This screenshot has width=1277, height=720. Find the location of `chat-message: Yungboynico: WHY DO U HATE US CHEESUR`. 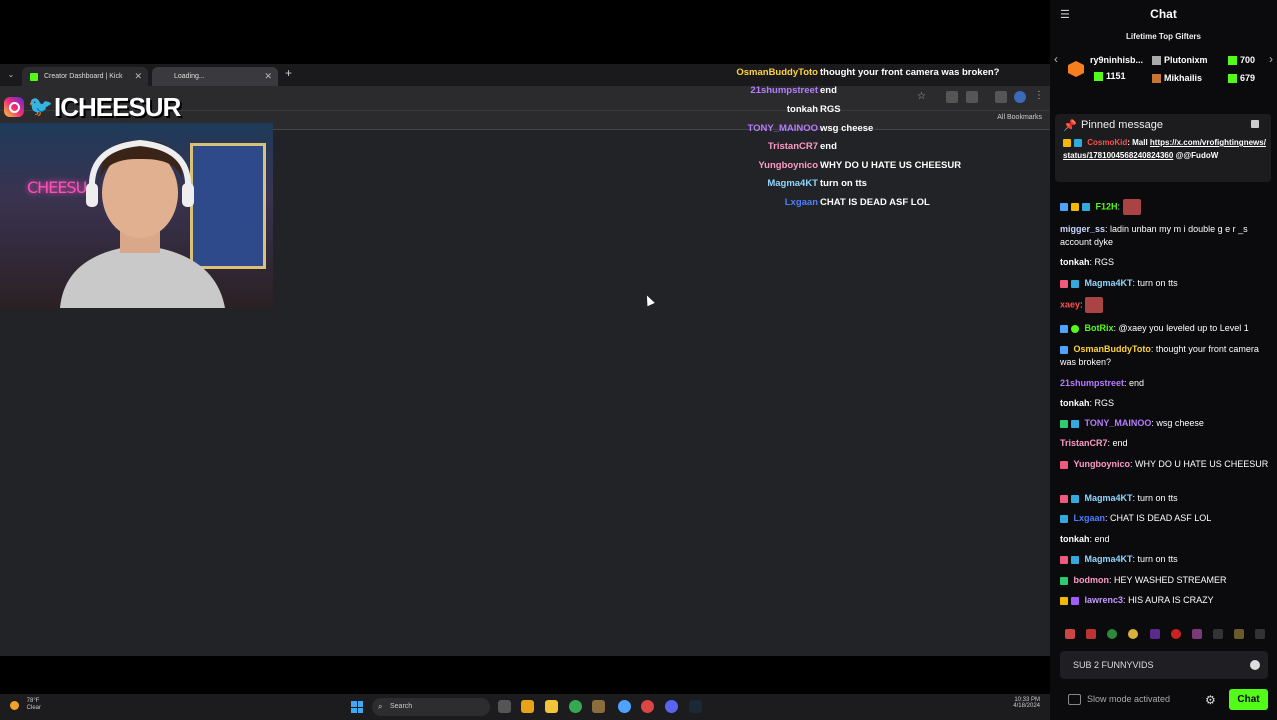

chat-message: Yungboynico: WHY DO U HATE US CHEESUR is located at coordinates (1165, 464).